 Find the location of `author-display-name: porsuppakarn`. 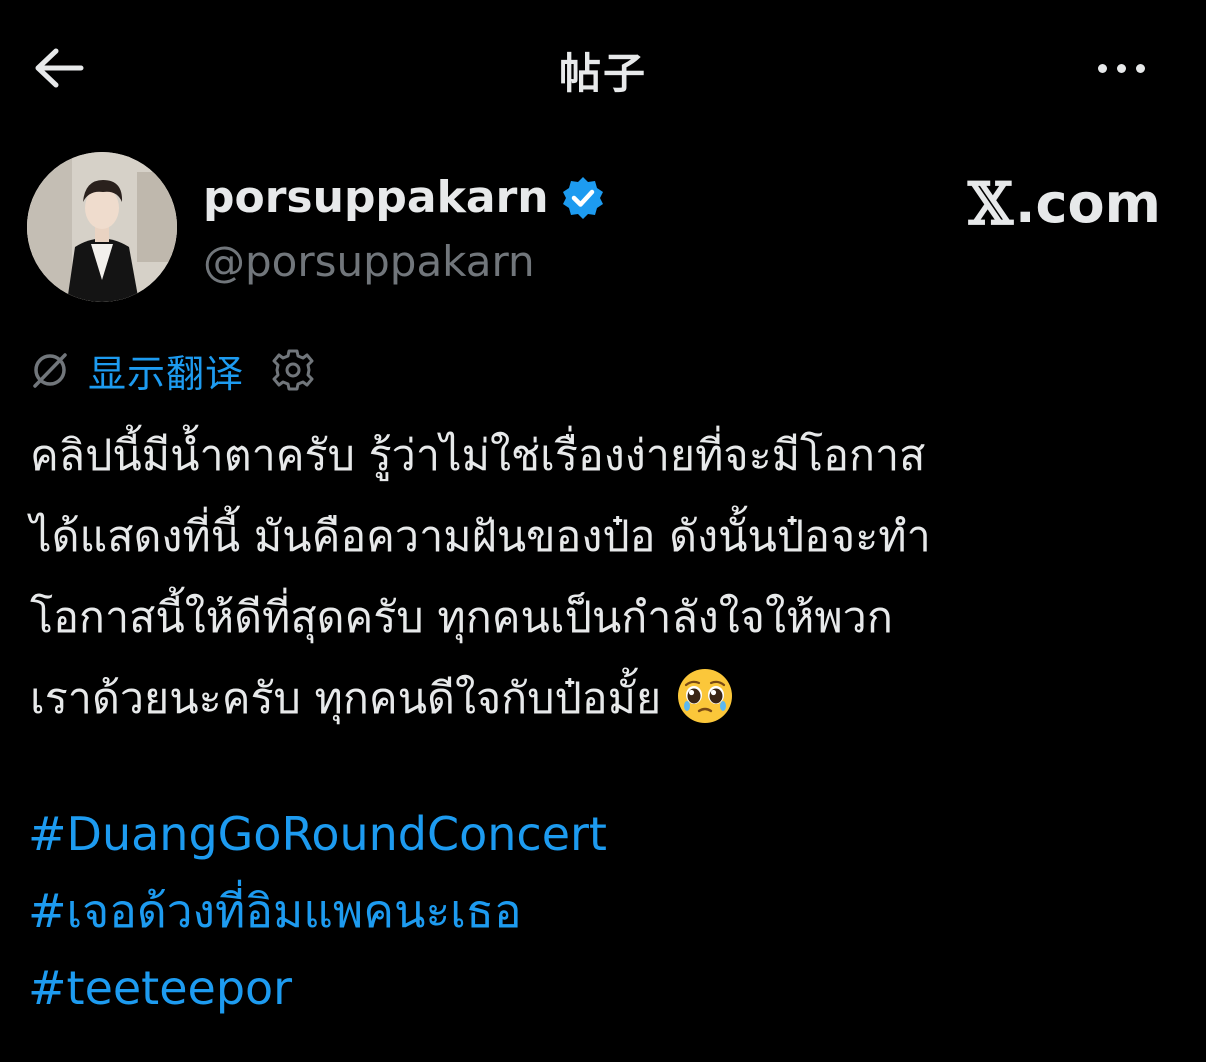

author-display-name: porsuppakarn is located at coordinates (405, 198).